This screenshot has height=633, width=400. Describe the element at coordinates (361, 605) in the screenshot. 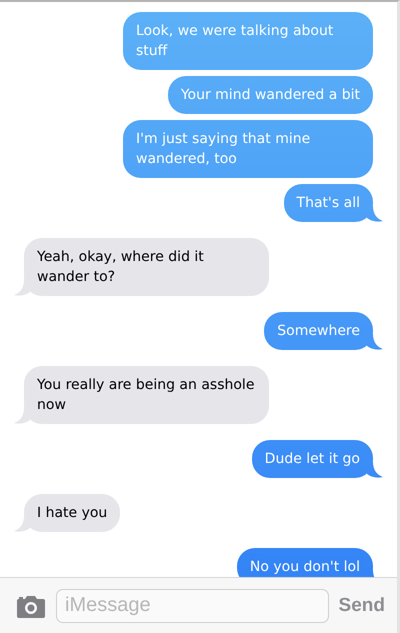

I see `send-button: Send` at that location.